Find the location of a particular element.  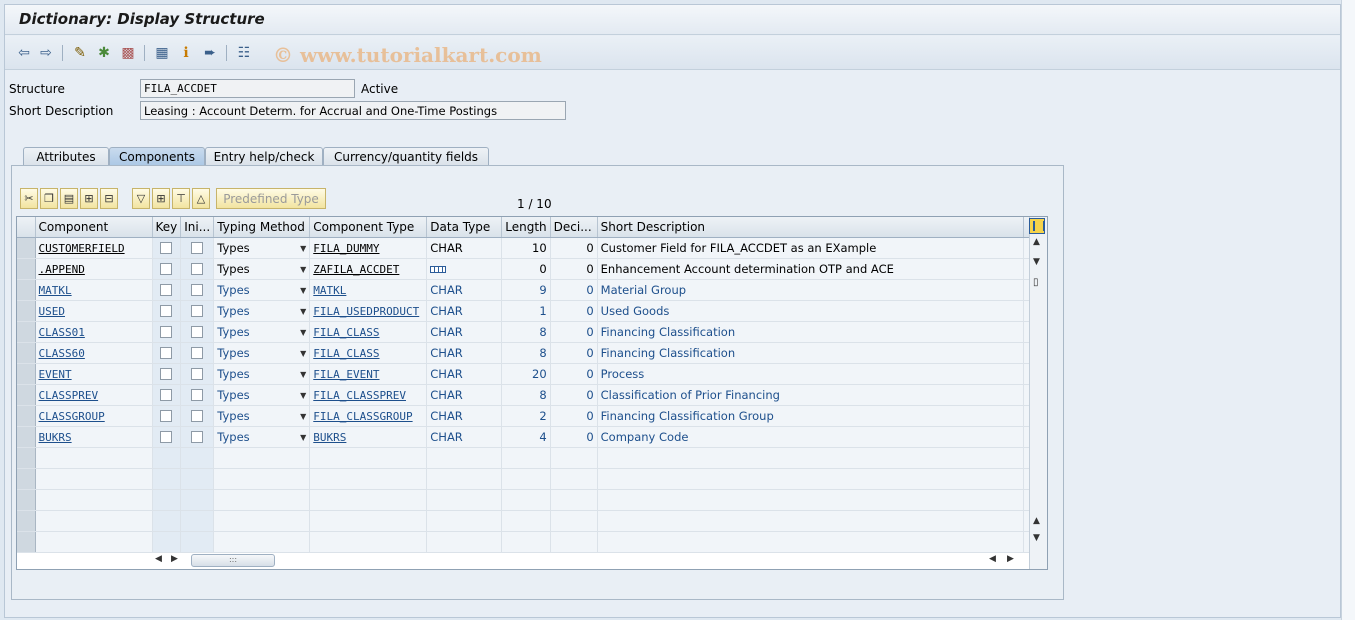

table-row: BUKRS Types ▼ BUKRS CHAR 4 0 Company Code is located at coordinates (526, 437).